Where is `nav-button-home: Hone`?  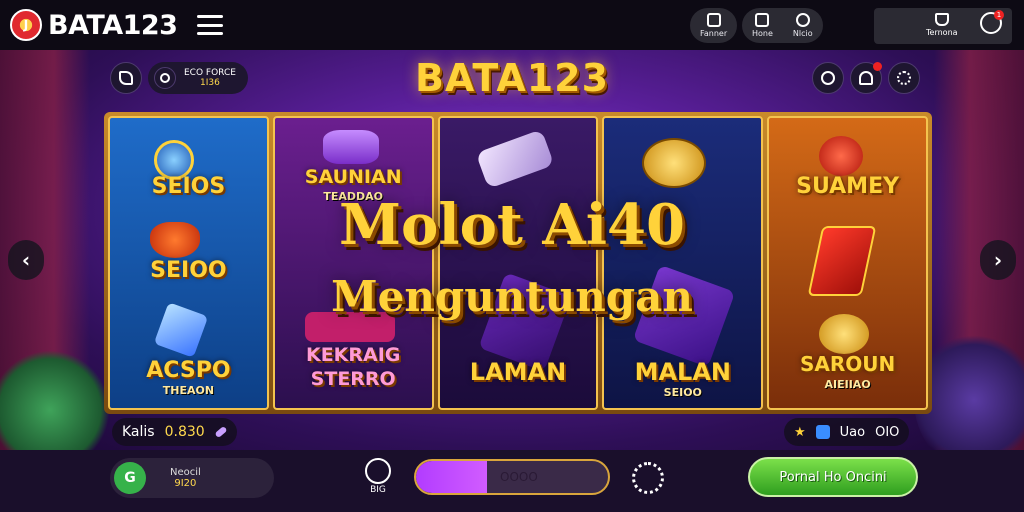
nav-button-home: Hone is located at coordinates (762, 25).